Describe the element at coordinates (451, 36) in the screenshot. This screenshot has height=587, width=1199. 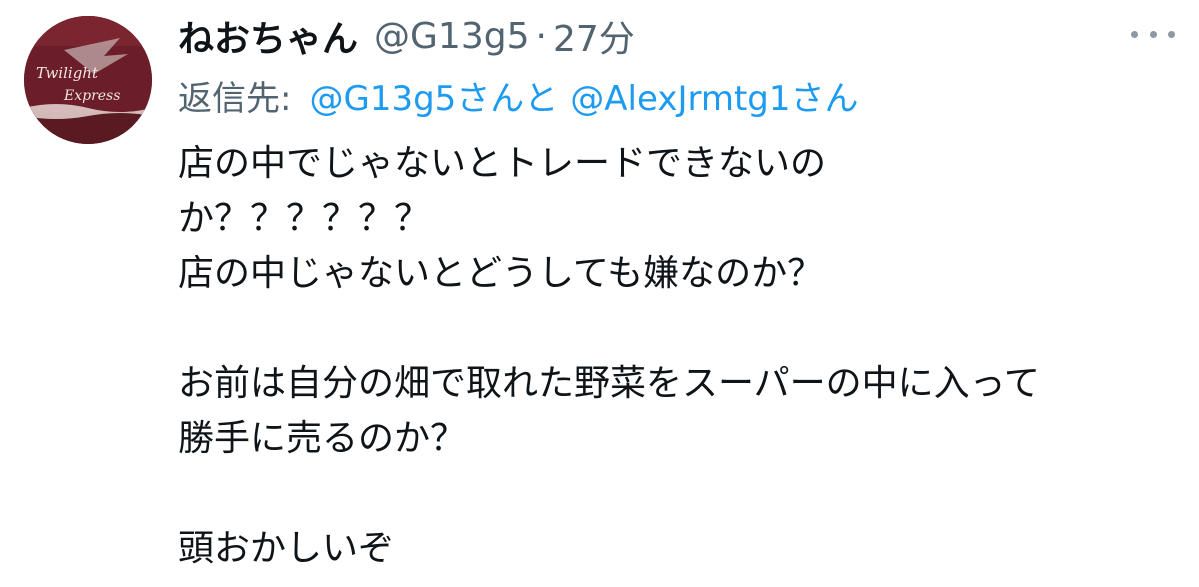
I see `user-handle: @G13g5` at that location.